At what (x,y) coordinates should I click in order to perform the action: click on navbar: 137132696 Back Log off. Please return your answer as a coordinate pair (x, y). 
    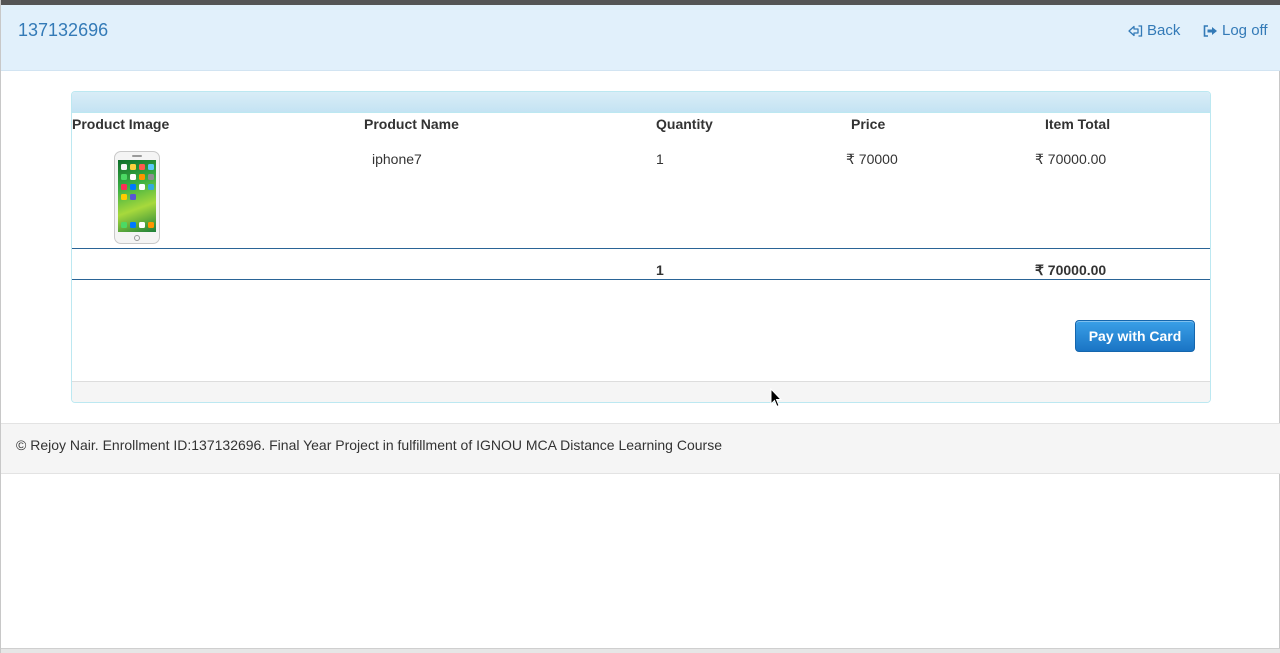
    Looking at the image, I should click on (640, 38).